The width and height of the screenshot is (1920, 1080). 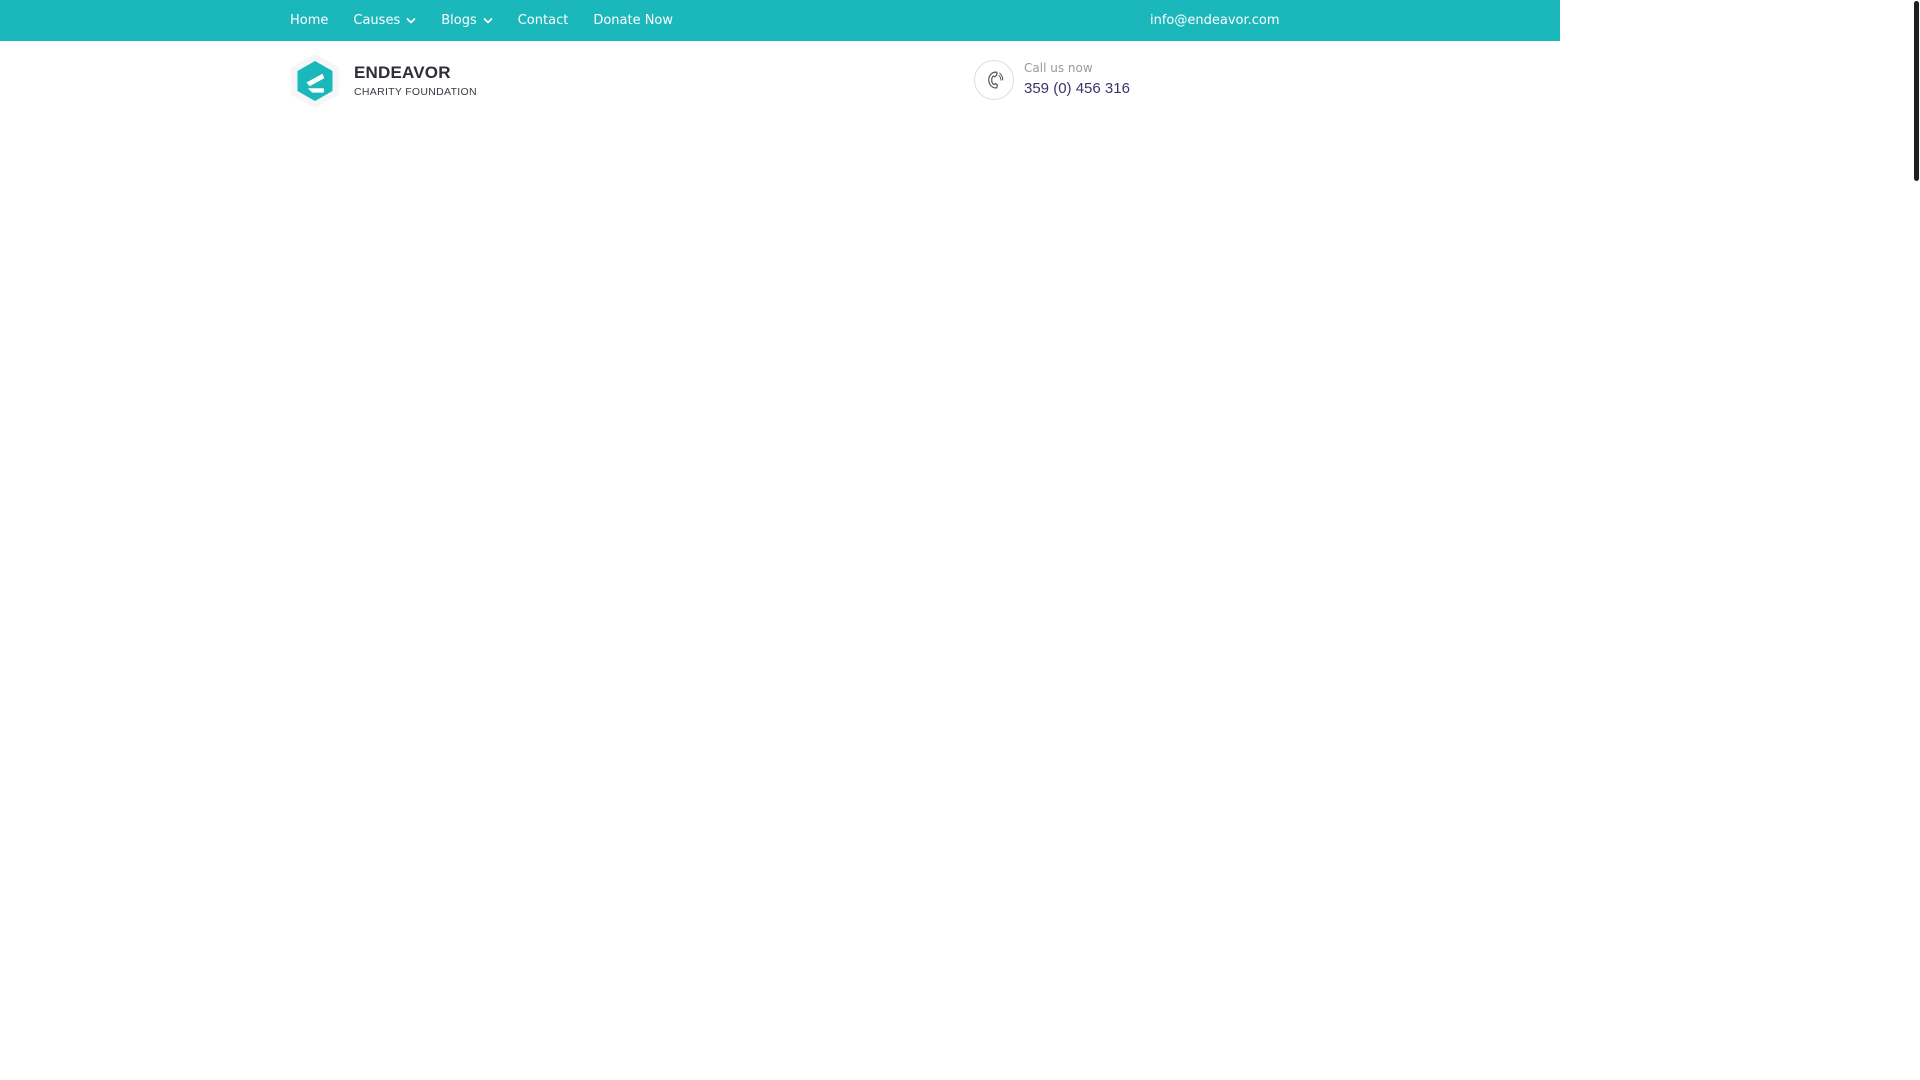 I want to click on logo-tagline: CHARITY FOUNDATION, so click(x=415, y=92).